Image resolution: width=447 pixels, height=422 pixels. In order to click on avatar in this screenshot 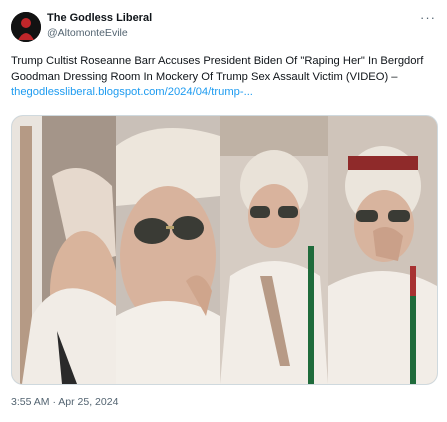, I will do `click(26, 27)`.